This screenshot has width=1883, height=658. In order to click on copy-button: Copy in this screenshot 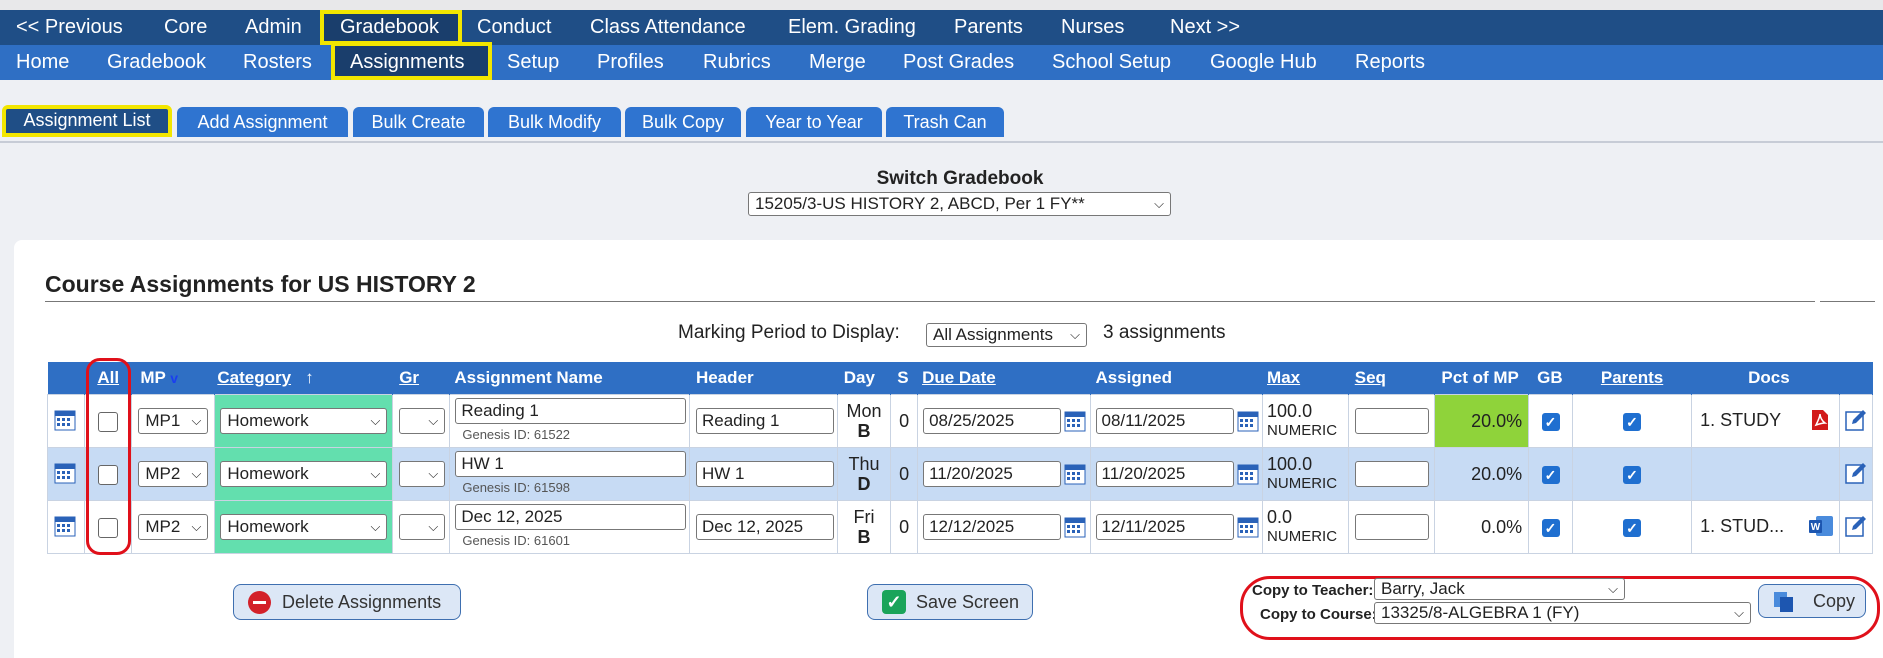, I will do `click(1812, 601)`.